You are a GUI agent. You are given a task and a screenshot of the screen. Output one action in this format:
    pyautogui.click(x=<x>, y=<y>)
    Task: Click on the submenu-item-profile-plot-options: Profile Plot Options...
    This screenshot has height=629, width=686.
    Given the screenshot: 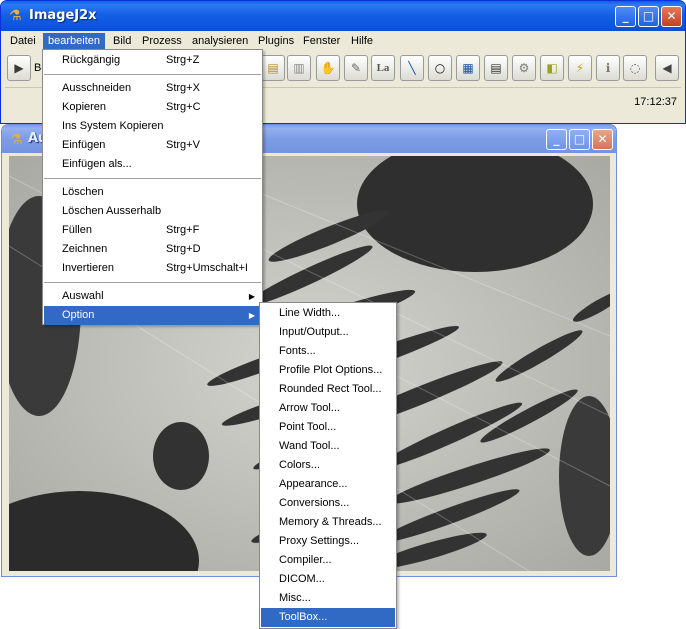 What is the action you would take?
    pyautogui.click(x=328, y=370)
    